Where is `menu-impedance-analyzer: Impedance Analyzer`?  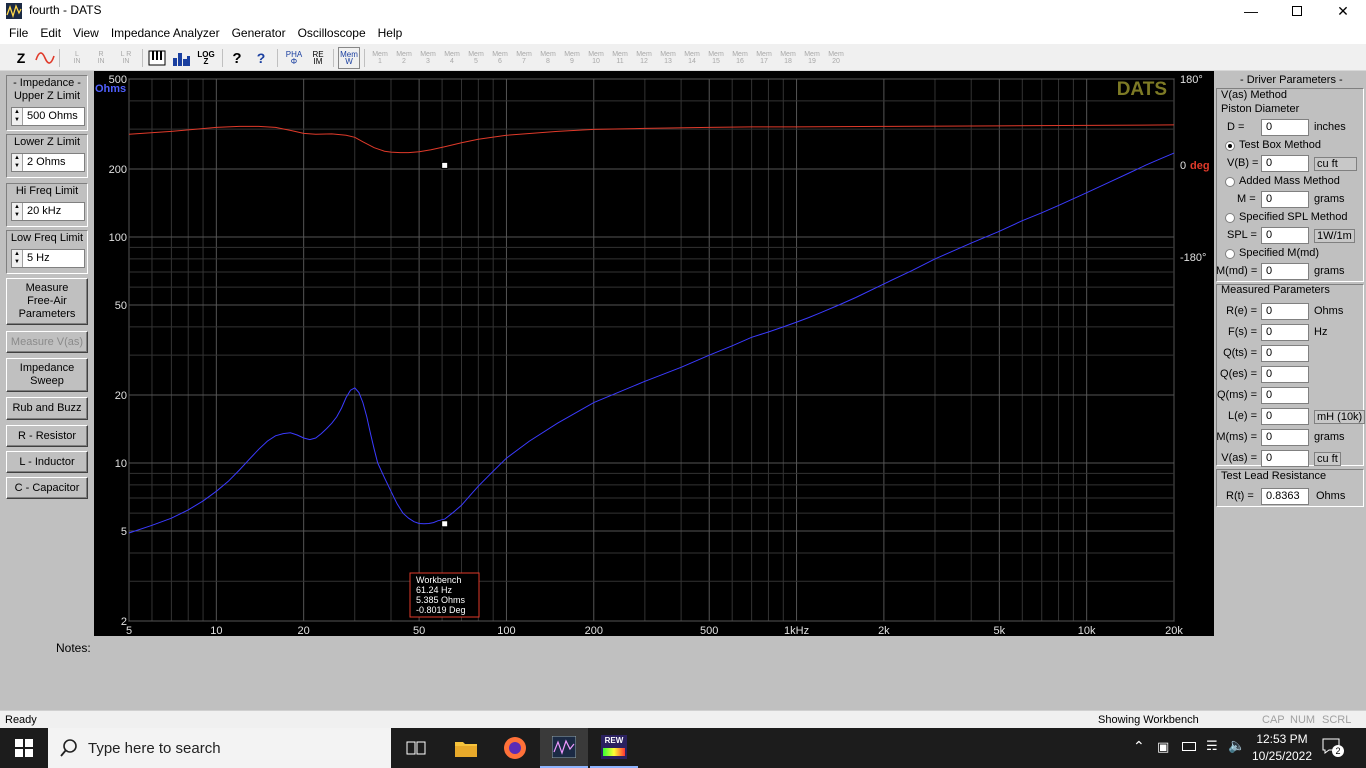 menu-impedance-analyzer: Impedance Analyzer is located at coordinates (165, 33).